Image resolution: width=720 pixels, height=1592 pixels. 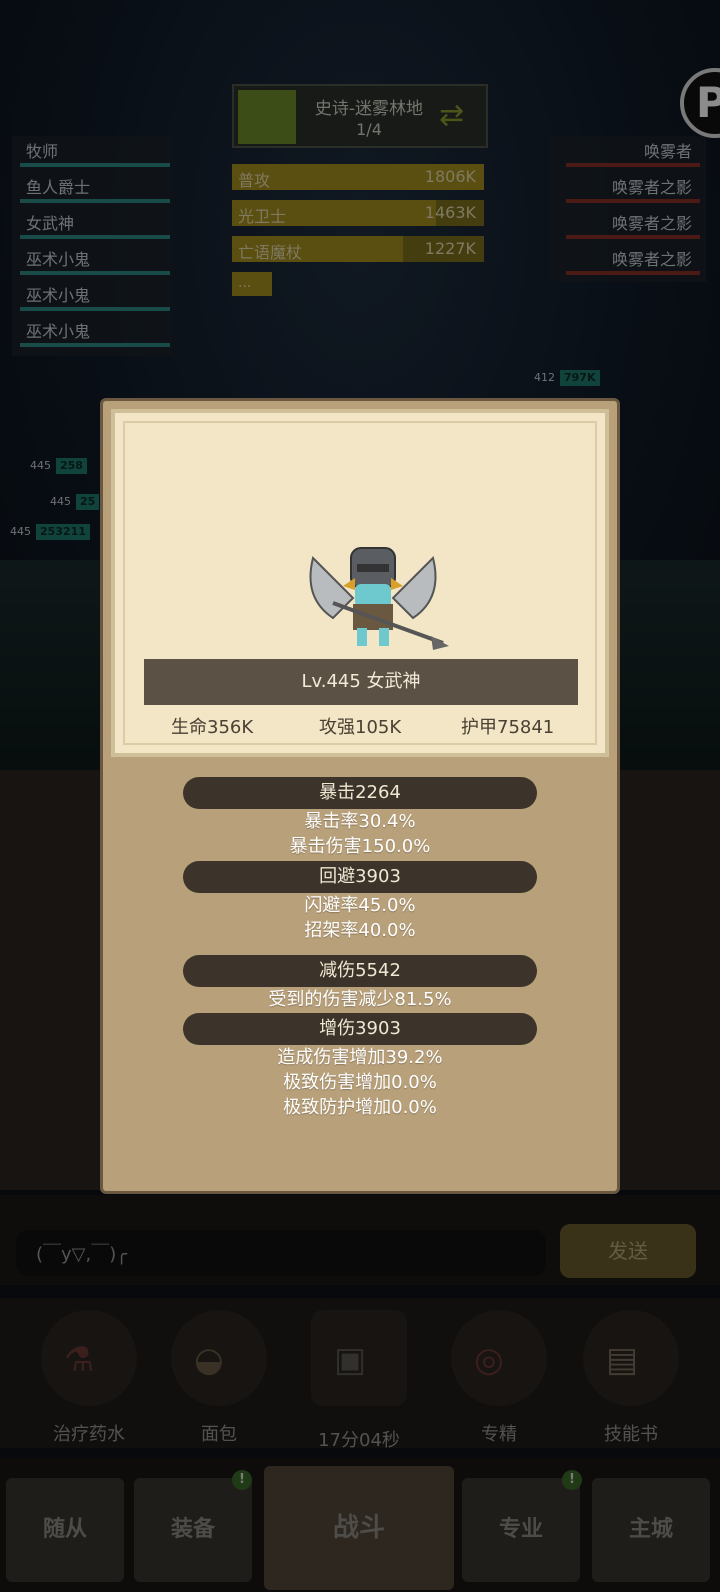 I want to click on hero-attack: 攻强105K, so click(x=360, y=727).